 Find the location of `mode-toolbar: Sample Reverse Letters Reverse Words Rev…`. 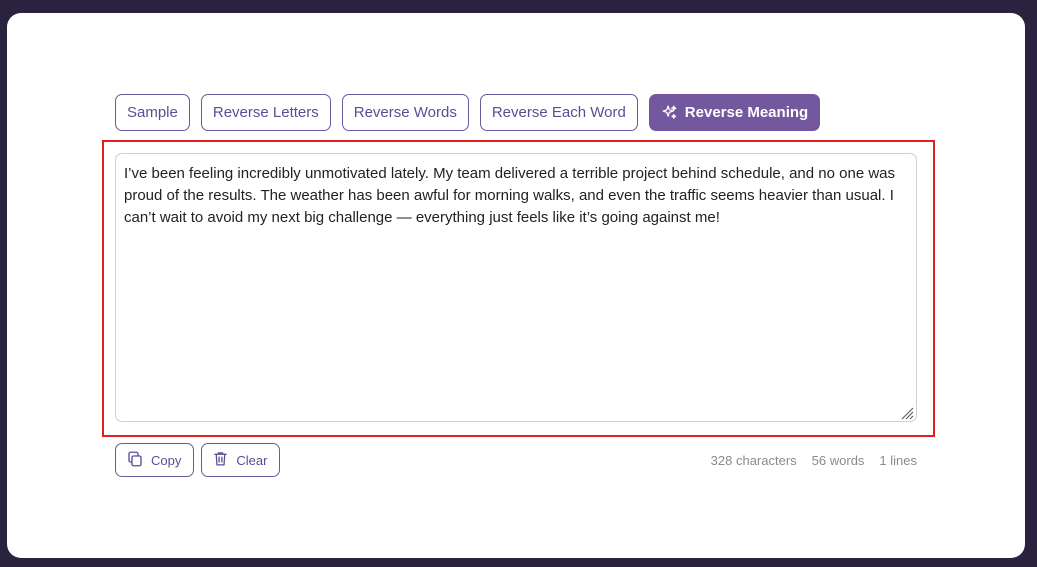

mode-toolbar: Sample Reverse Letters Reverse Words Rev… is located at coordinates (468, 112).